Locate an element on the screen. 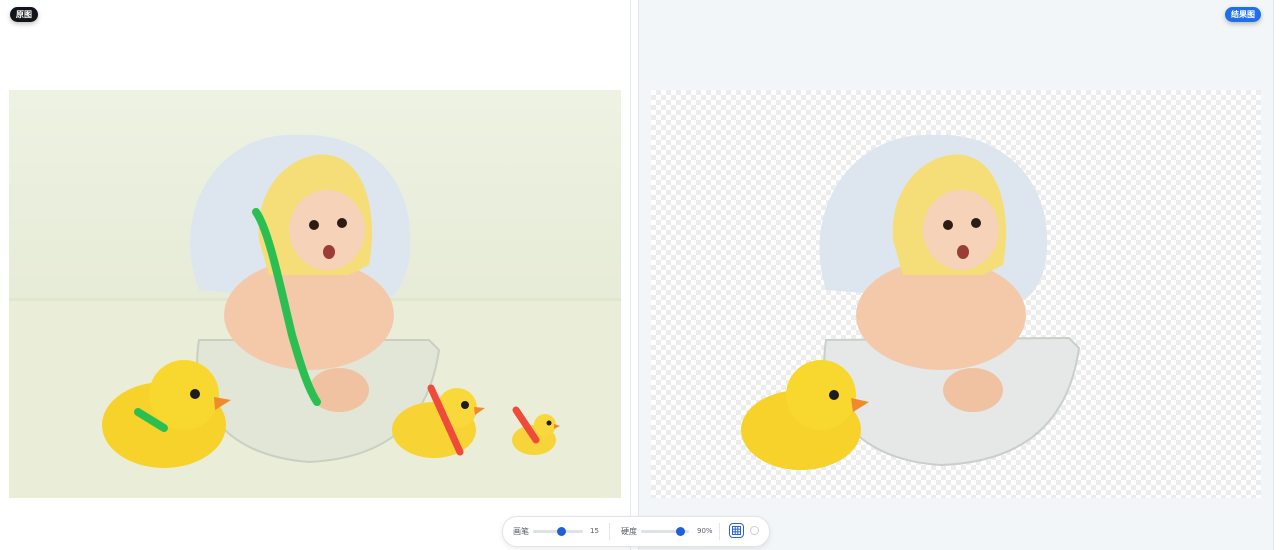  result-badge: 结果图 is located at coordinates (1243, 14).